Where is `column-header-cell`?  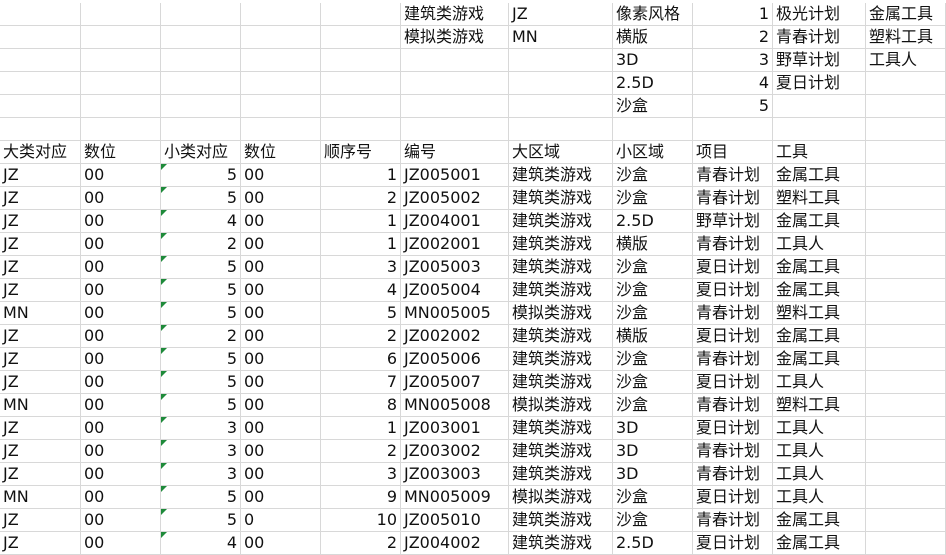
column-header-cell is located at coordinates (906, 152).